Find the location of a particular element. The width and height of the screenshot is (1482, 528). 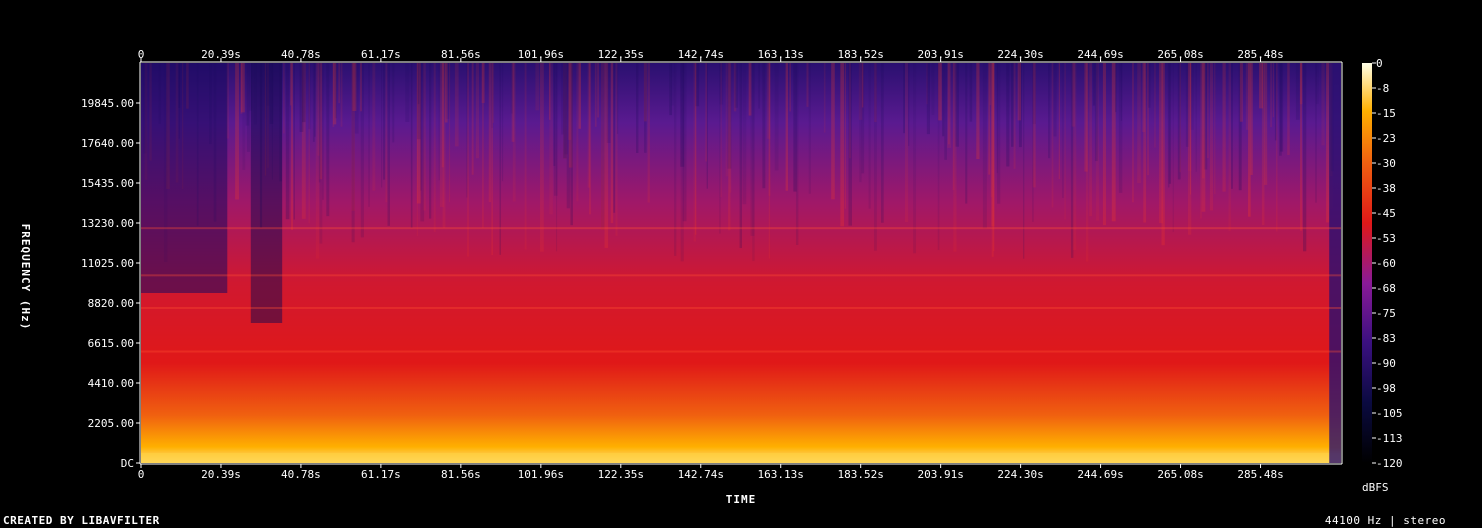

spectrogram-low-band is located at coordinates (741, 458).